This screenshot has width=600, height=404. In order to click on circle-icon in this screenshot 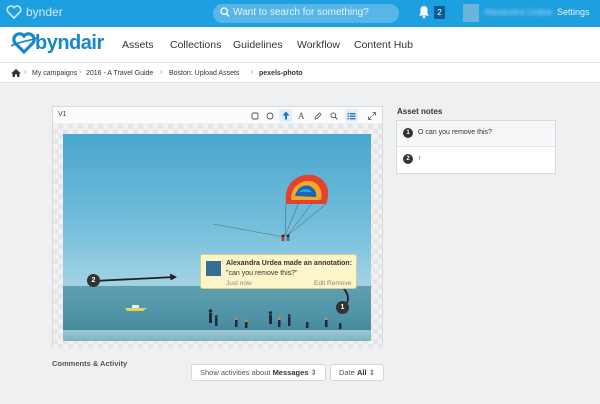, I will do `click(269, 115)`.